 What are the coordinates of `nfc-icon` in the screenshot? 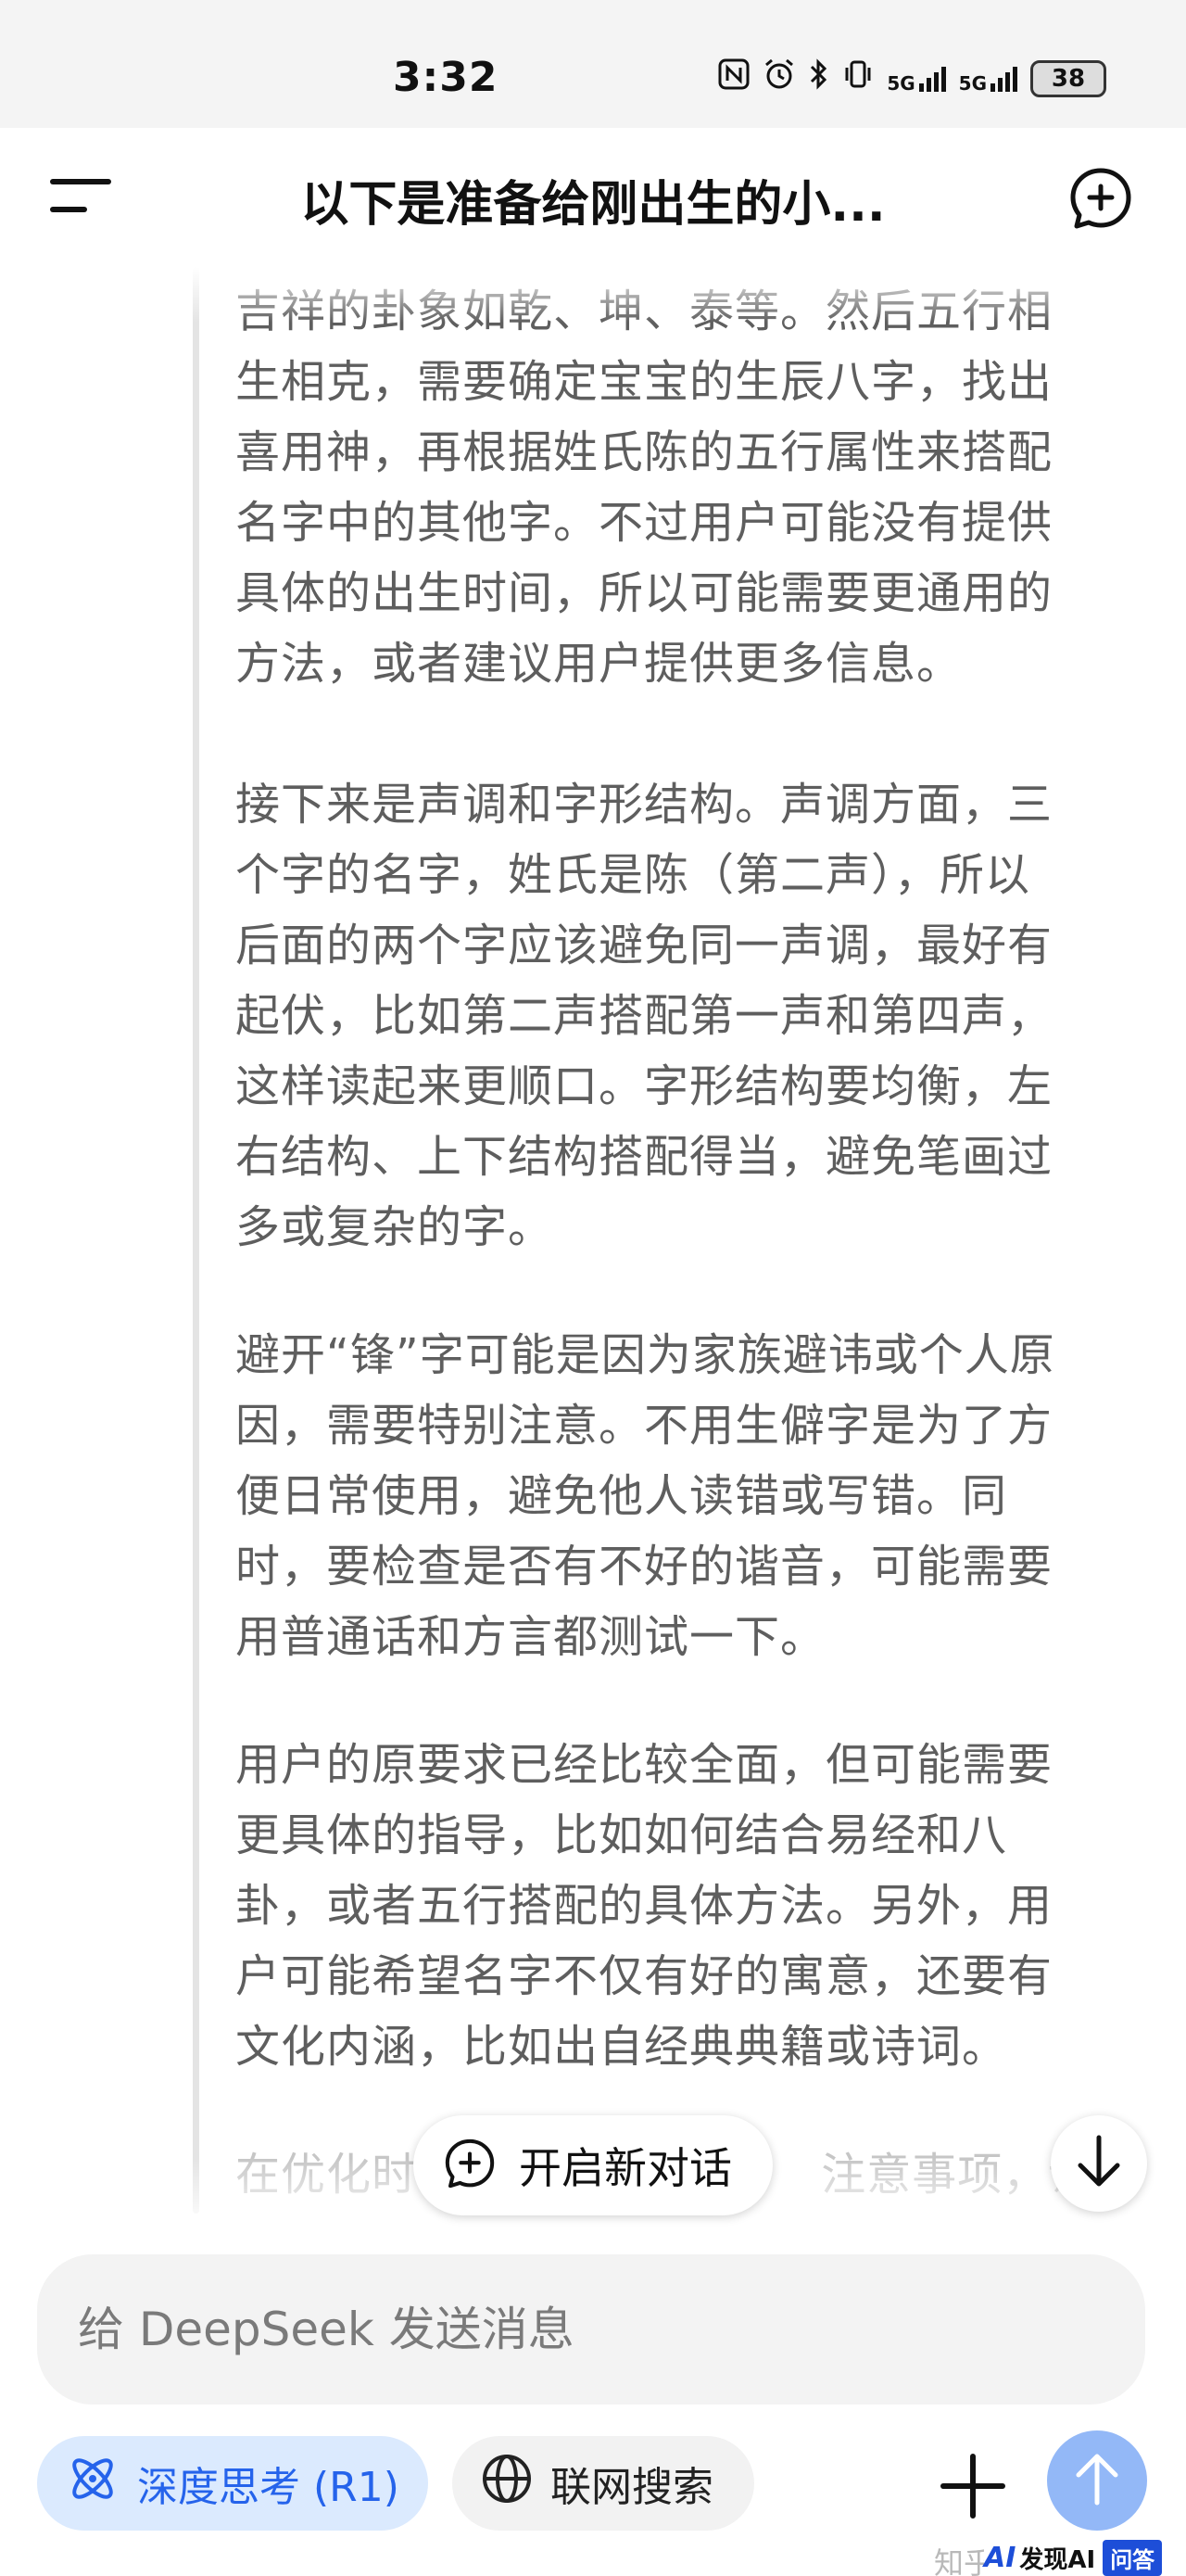 It's located at (734, 78).